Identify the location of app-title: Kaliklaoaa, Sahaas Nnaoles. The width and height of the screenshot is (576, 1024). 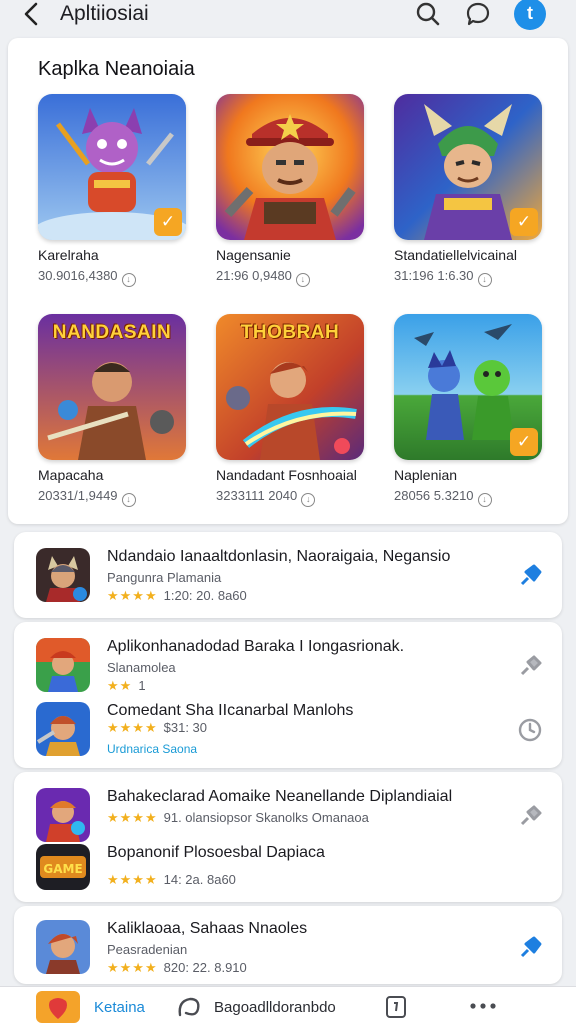
(207, 928).